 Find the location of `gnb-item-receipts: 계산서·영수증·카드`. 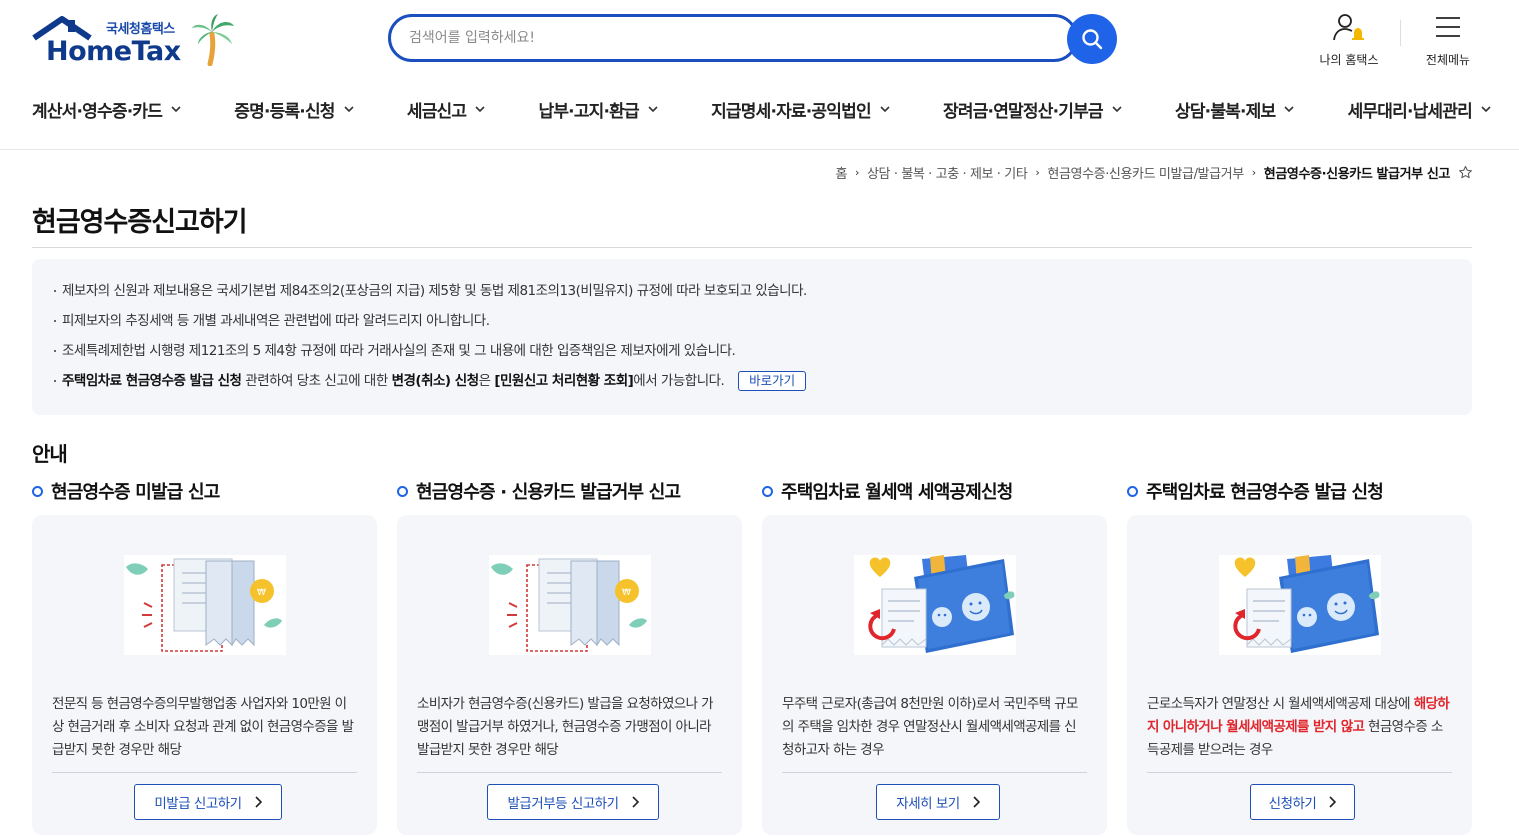

gnb-item-receipts: 계산서·영수증·카드 is located at coordinates (107, 109).